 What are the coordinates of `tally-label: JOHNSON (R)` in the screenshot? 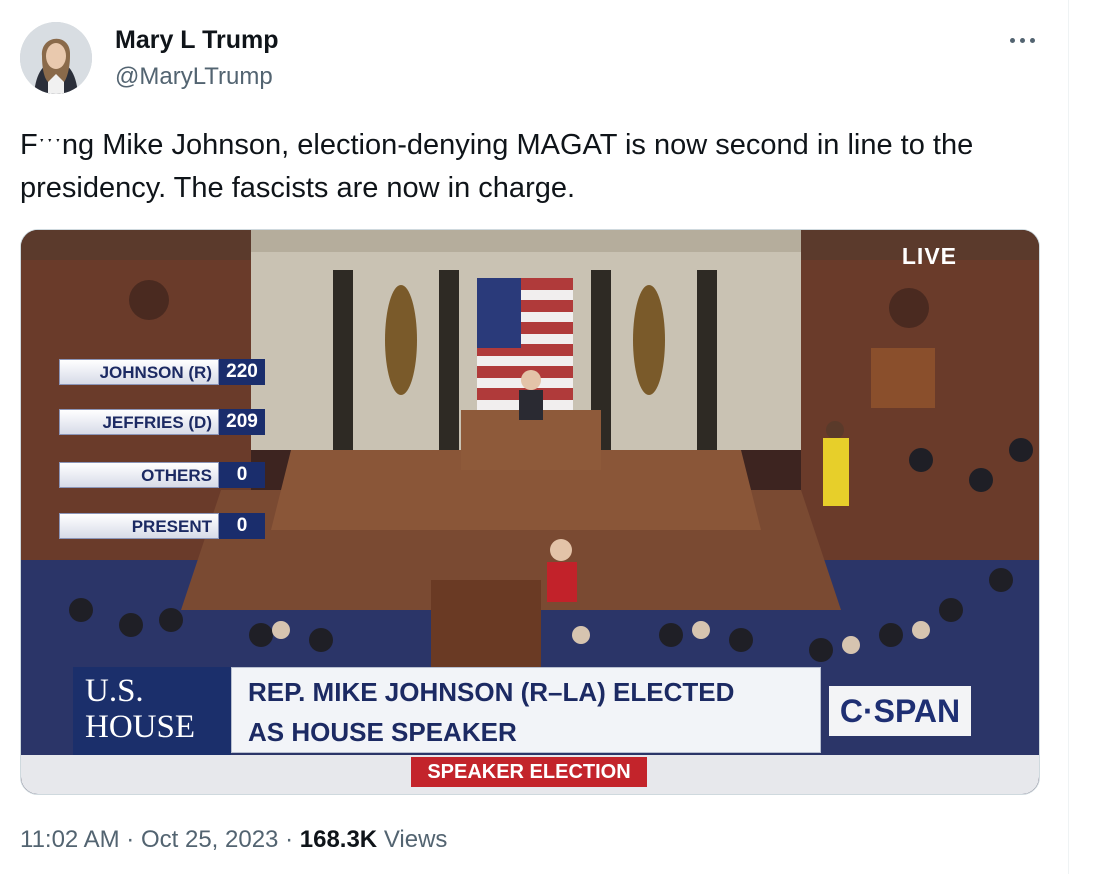 It's located at (139, 372).